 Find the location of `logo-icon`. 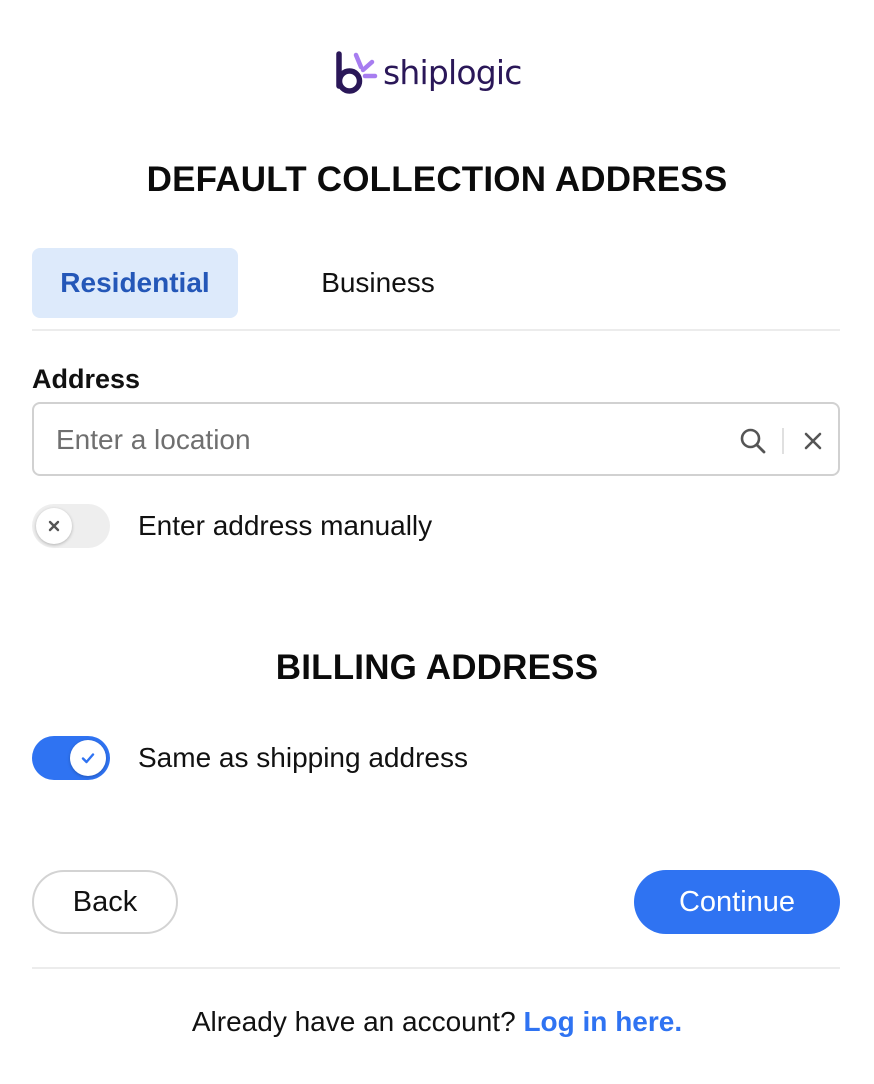

logo-icon is located at coordinates (357, 72).